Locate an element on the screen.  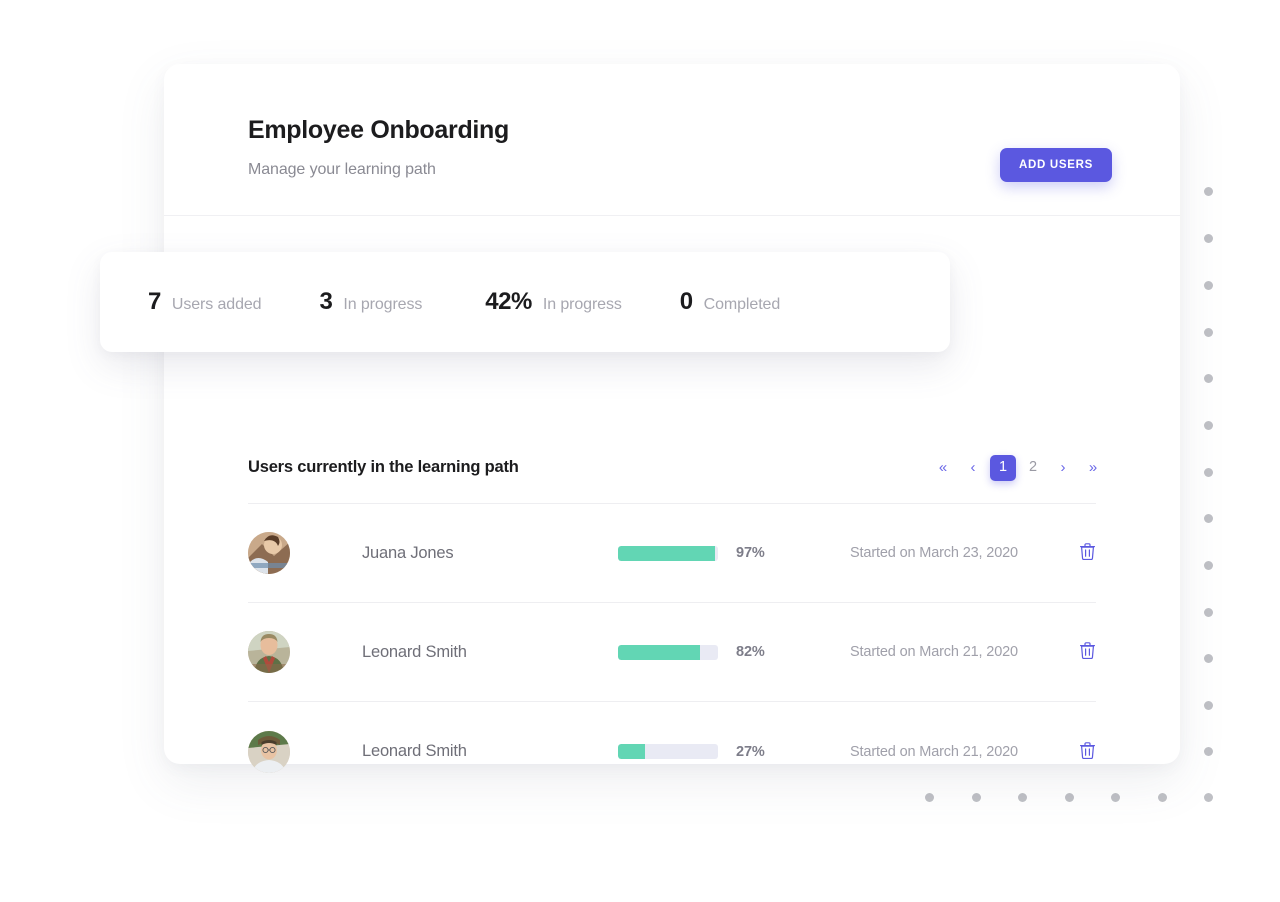
pagination-page-2: 2 is located at coordinates (1033, 468).